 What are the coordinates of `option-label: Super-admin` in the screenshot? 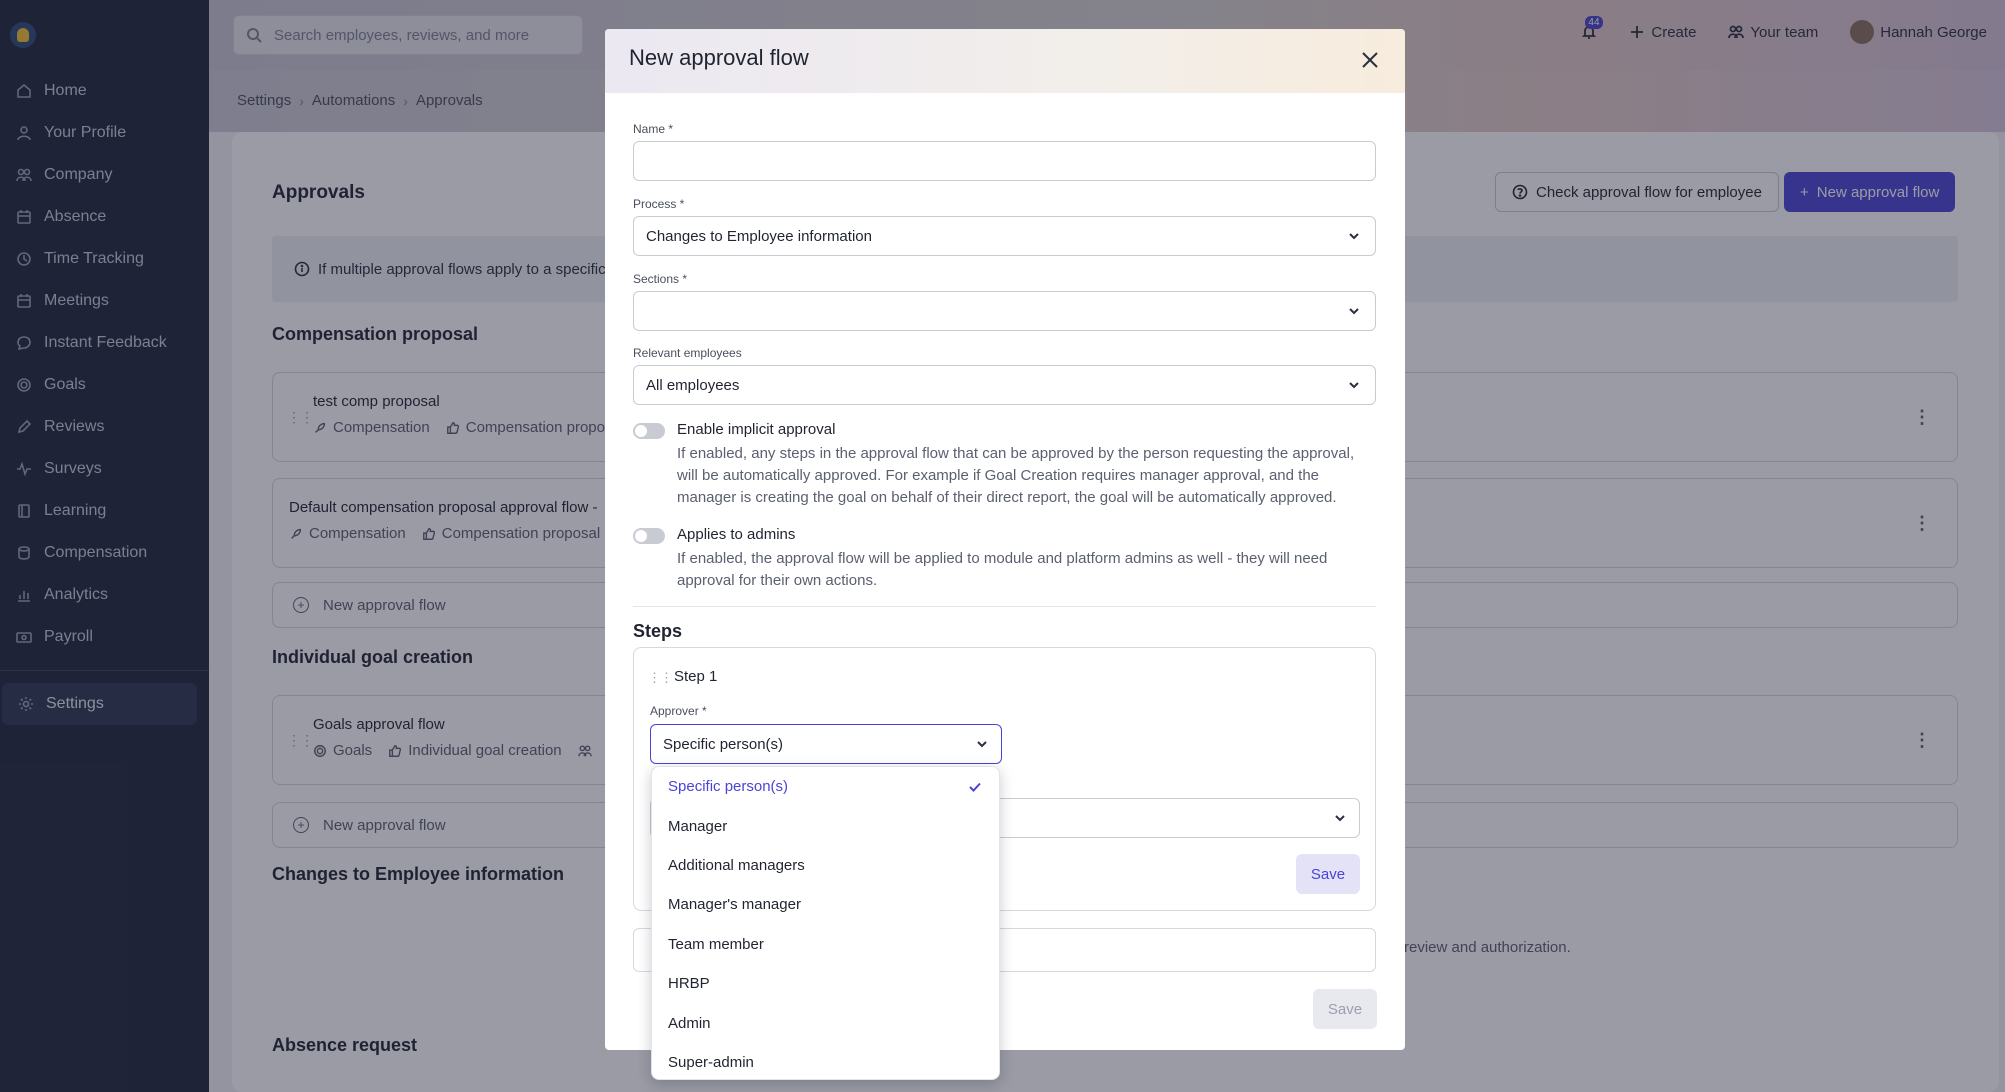 It's located at (711, 1062).